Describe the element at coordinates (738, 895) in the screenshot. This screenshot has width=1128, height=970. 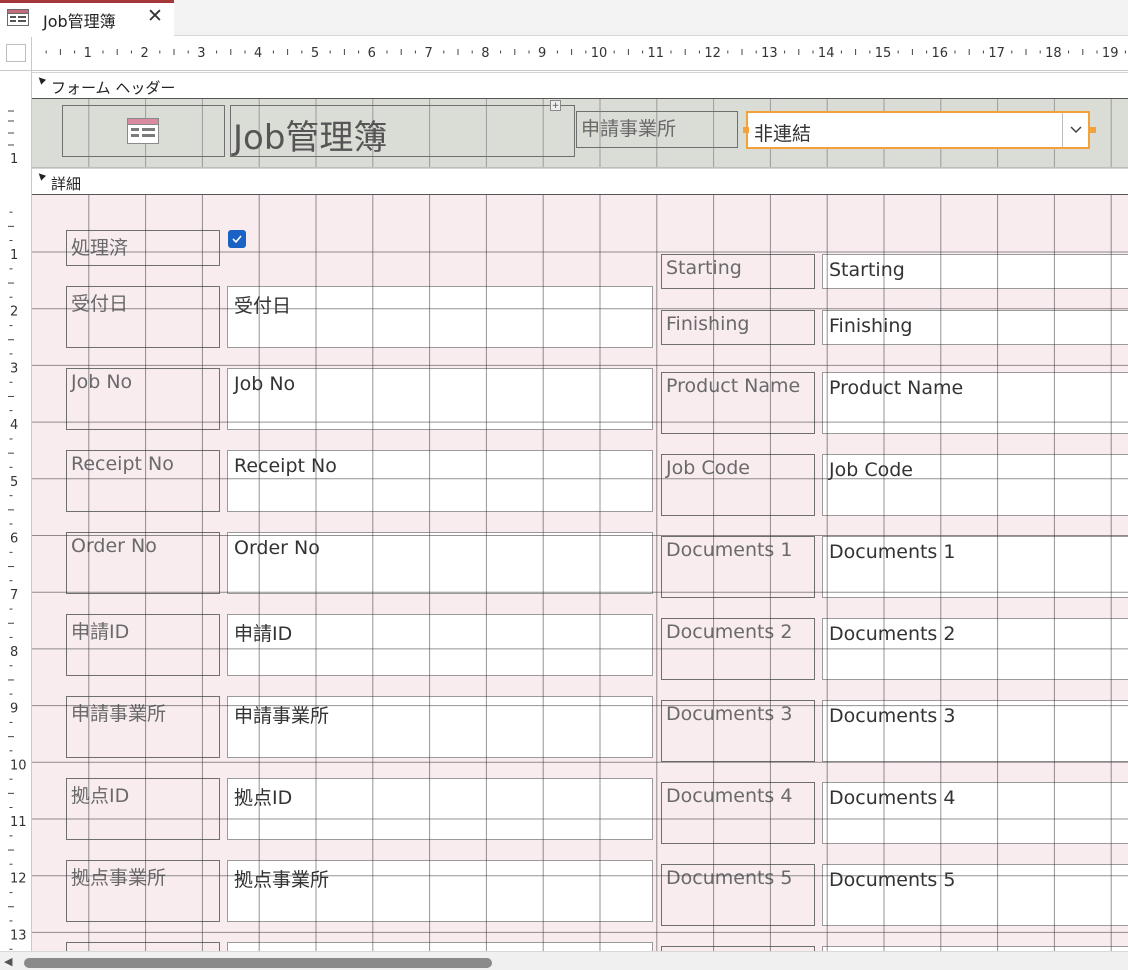
I see `label-documents-5: Documents 5` at that location.